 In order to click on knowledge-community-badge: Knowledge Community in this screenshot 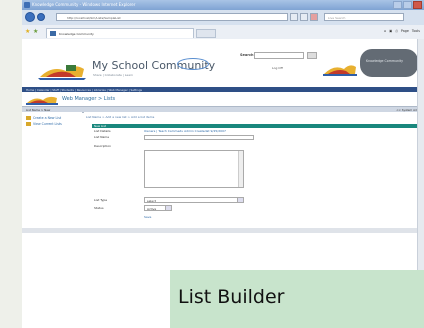, I will do `click(389, 63)`.